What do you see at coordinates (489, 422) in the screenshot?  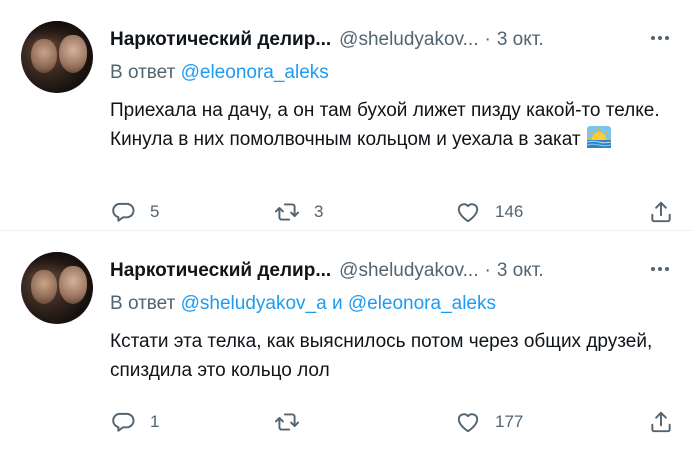 I see `like-button: 177` at bounding box center [489, 422].